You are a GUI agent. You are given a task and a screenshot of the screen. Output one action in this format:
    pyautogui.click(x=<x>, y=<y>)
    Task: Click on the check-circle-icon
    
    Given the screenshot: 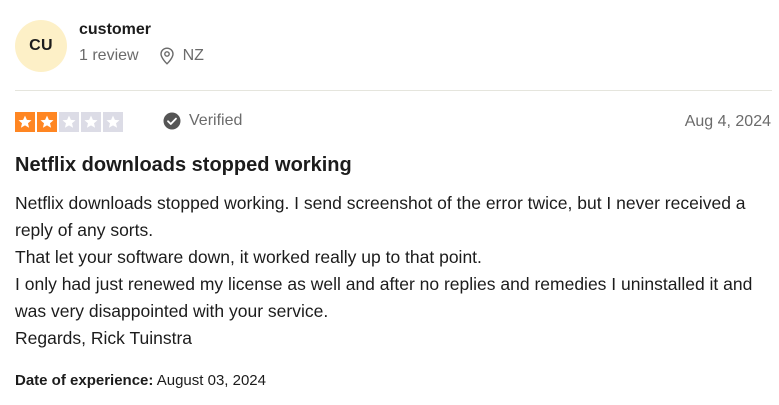 What is the action you would take?
    pyautogui.click(x=172, y=121)
    